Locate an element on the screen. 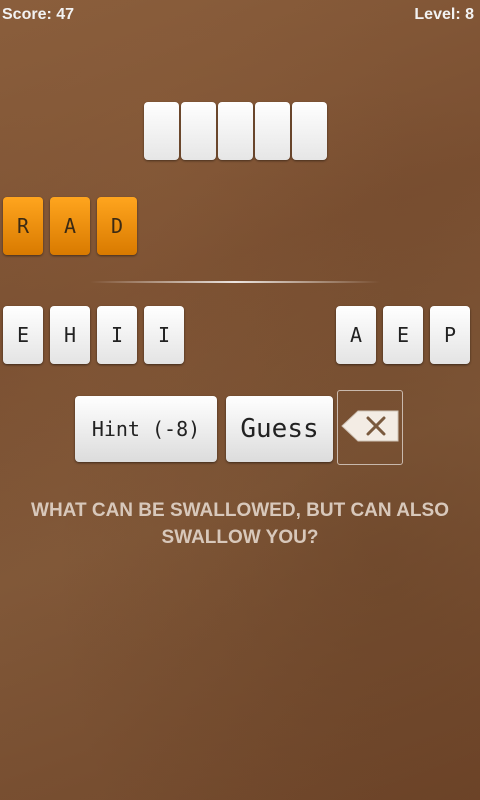 Image resolution: width=480 pixels, height=800 pixels. selected-letters-row: R A D is located at coordinates (73, 226).